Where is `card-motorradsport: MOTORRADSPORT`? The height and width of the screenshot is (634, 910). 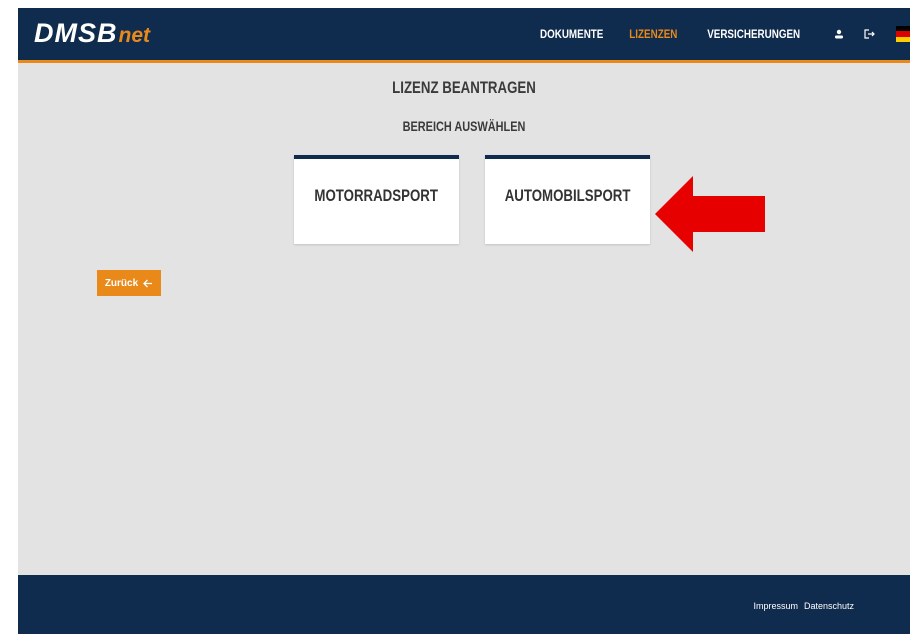 card-motorradsport: MOTORRADSPORT is located at coordinates (376, 199).